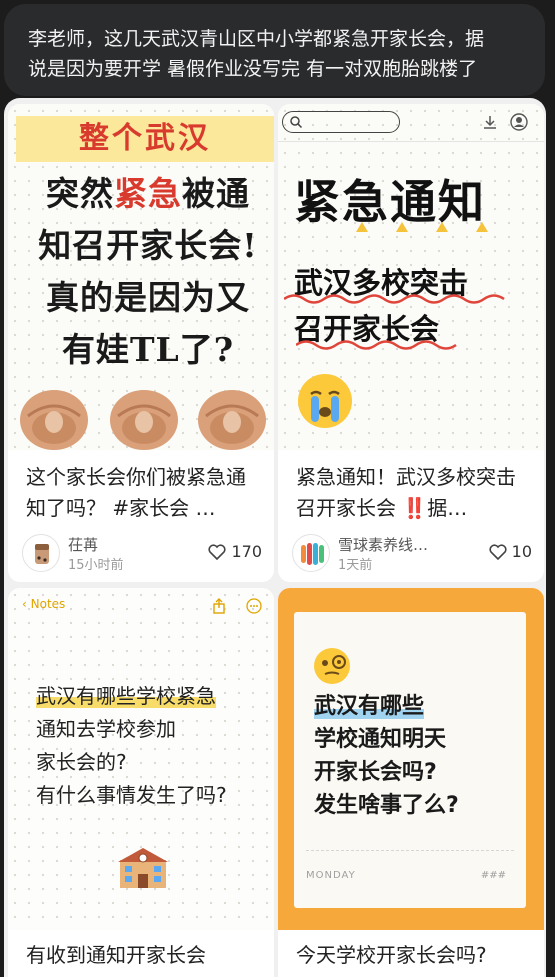 This screenshot has height=977, width=555. What do you see at coordinates (412, 955) in the screenshot?
I see `card-title: 今天学校开家长会吗?` at bounding box center [412, 955].